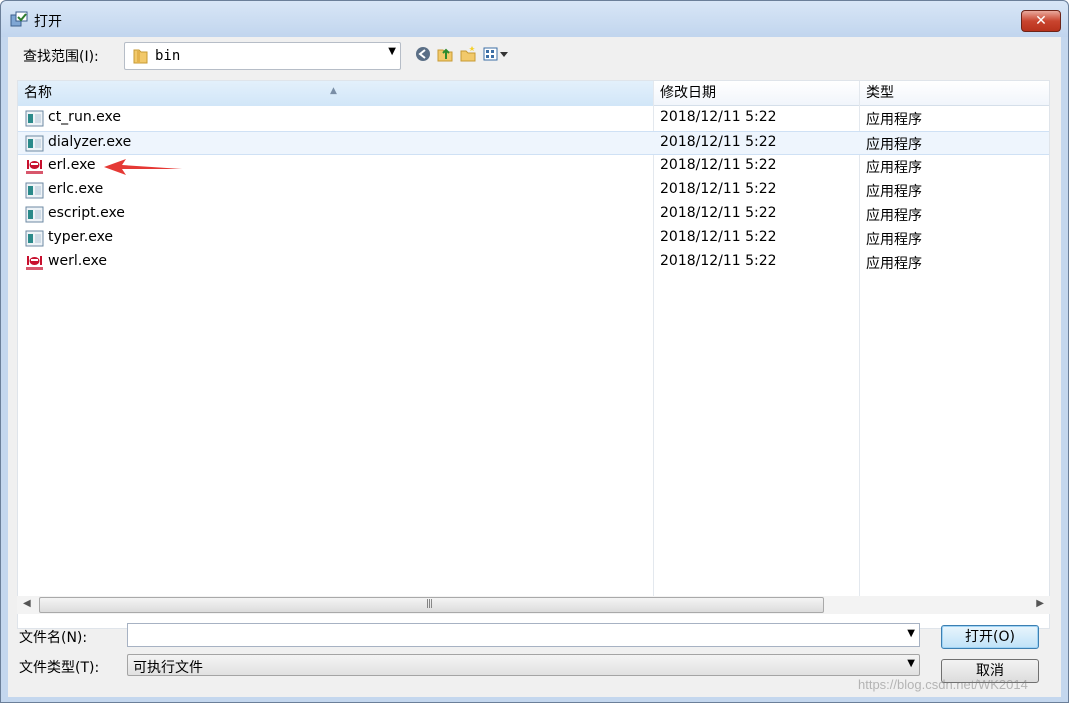  I want to click on filetype-value: 可执行文件, so click(168, 668).